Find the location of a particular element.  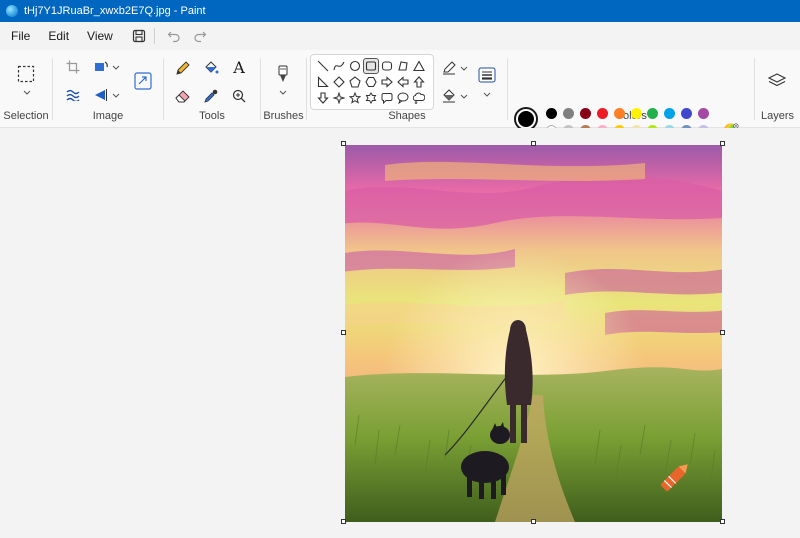

layers-icon is located at coordinates (777, 81).